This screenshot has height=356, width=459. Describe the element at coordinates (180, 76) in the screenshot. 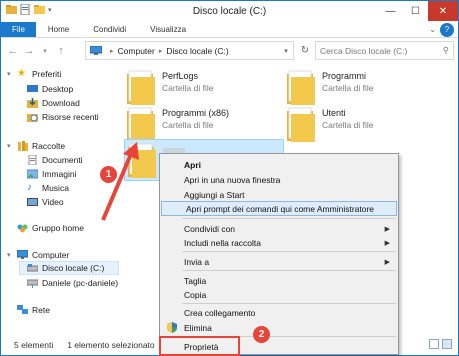

I see `folder-name: PerfLogs` at that location.